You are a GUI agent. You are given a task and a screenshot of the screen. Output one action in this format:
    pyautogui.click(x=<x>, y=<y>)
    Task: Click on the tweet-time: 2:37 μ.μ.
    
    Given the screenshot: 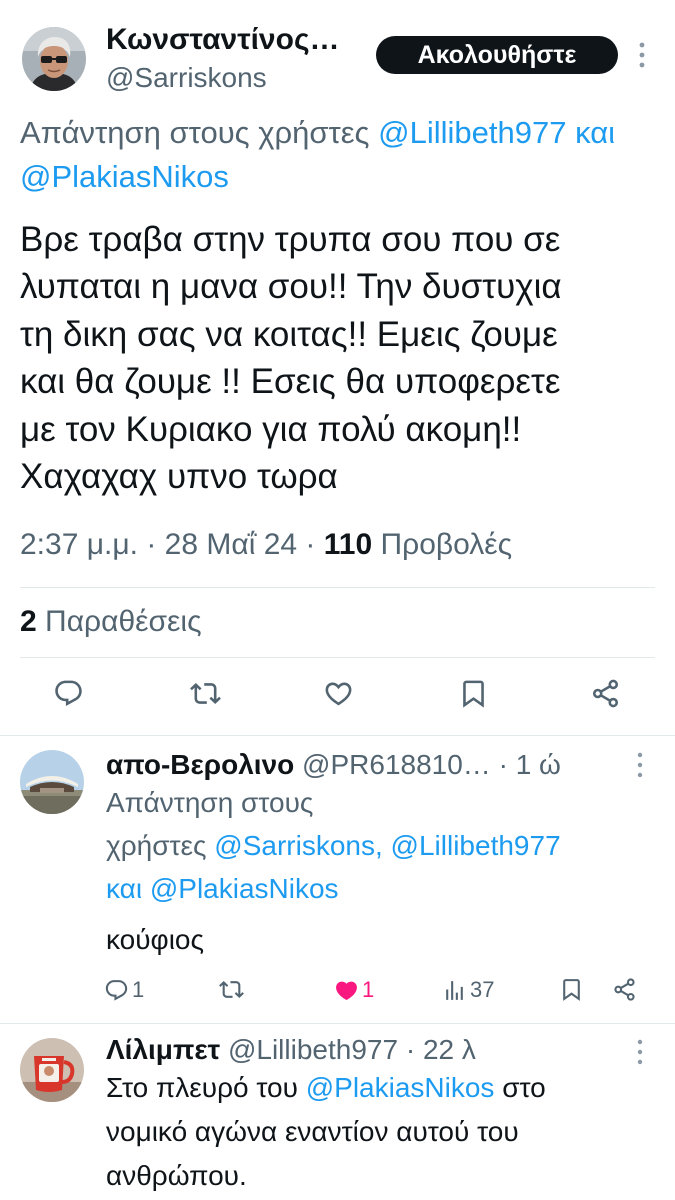 What is the action you would take?
    pyautogui.click(x=79, y=544)
    